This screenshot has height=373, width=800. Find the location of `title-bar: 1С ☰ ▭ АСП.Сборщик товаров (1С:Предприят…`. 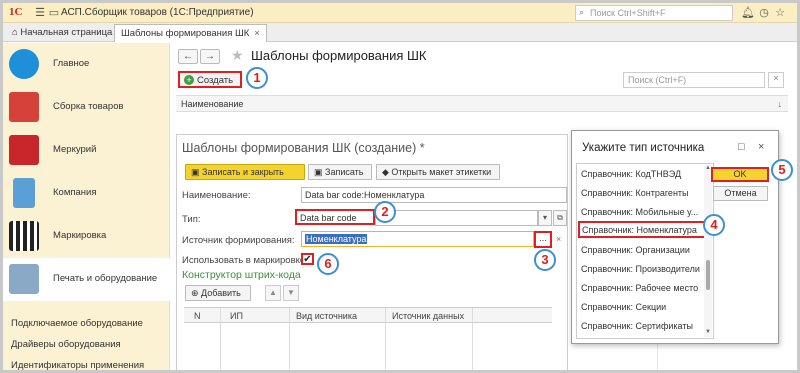

title-bar: 1С ☰ ▭ АСП.Сборщик товаров (1С:Предприят… is located at coordinates (400, 13).